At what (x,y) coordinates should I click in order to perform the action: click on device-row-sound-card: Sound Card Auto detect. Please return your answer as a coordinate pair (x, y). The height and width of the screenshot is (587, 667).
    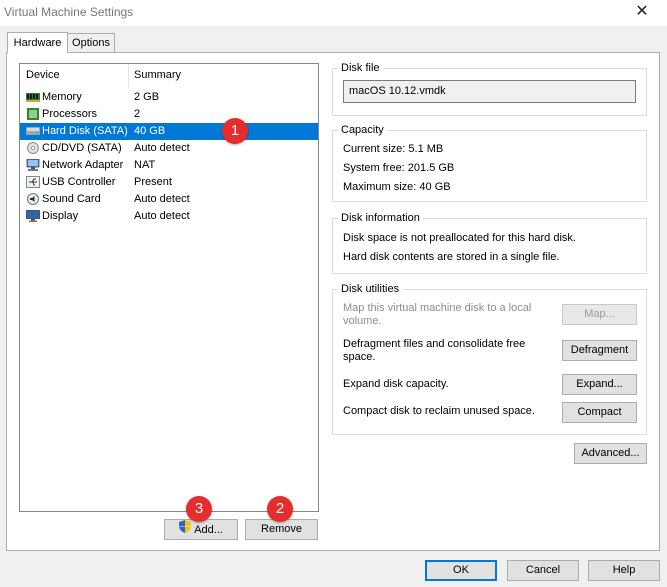
    Looking at the image, I should click on (169, 199).